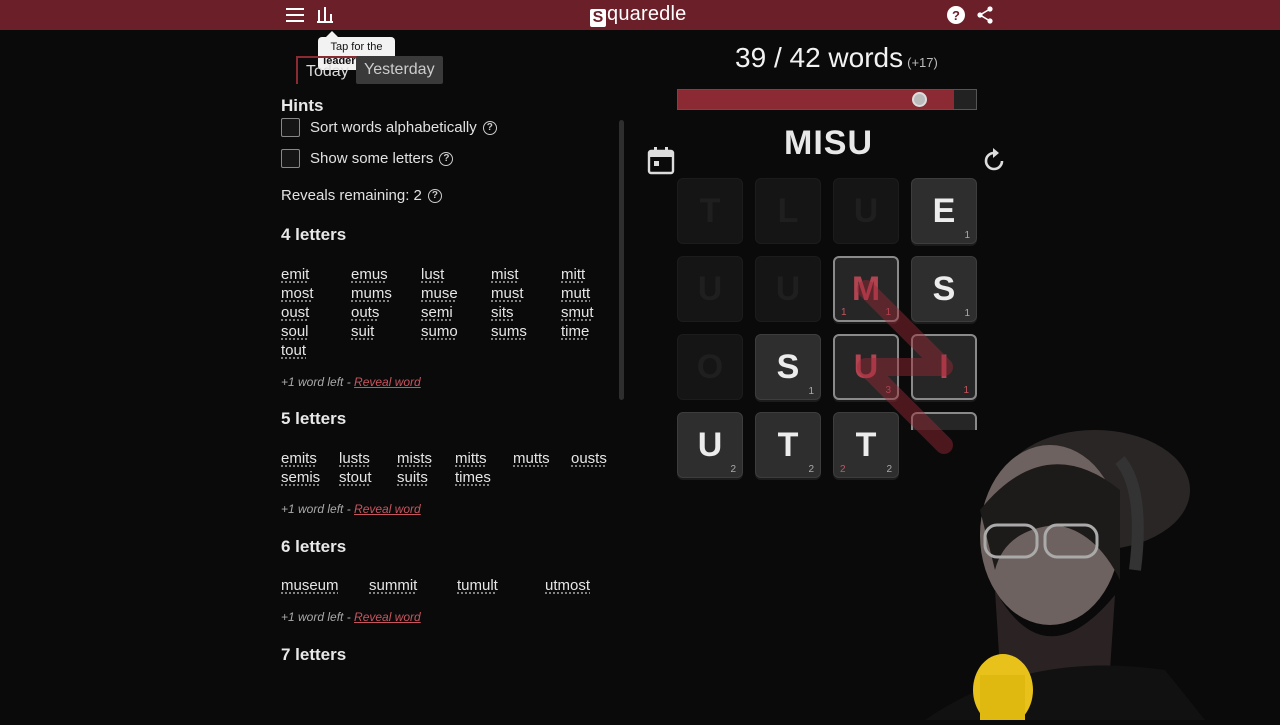  What do you see at coordinates (985, 15) in the screenshot?
I see `share-icon` at bounding box center [985, 15].